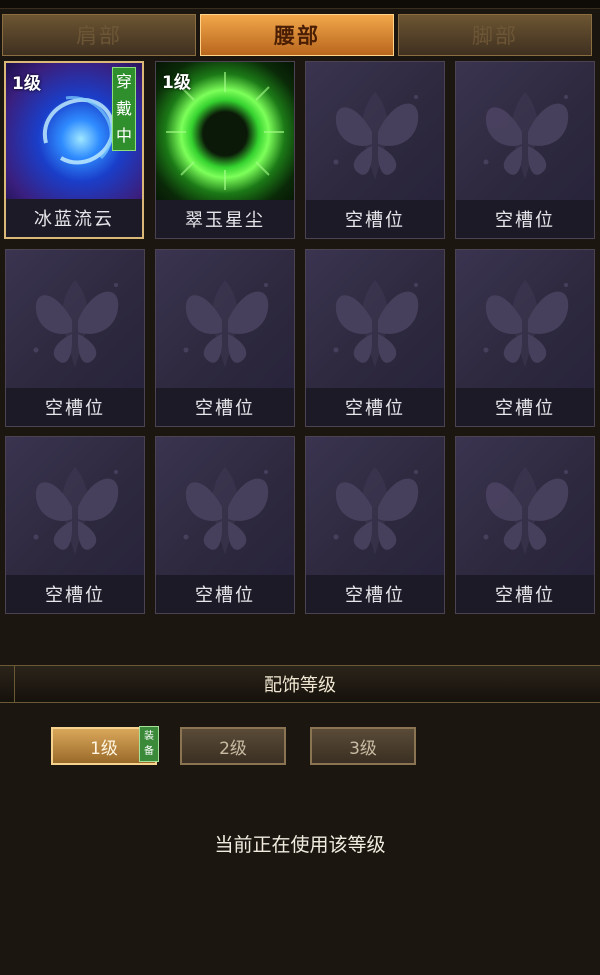  I want to click on wearing-badge: 穿戴中, so click(124, 109).